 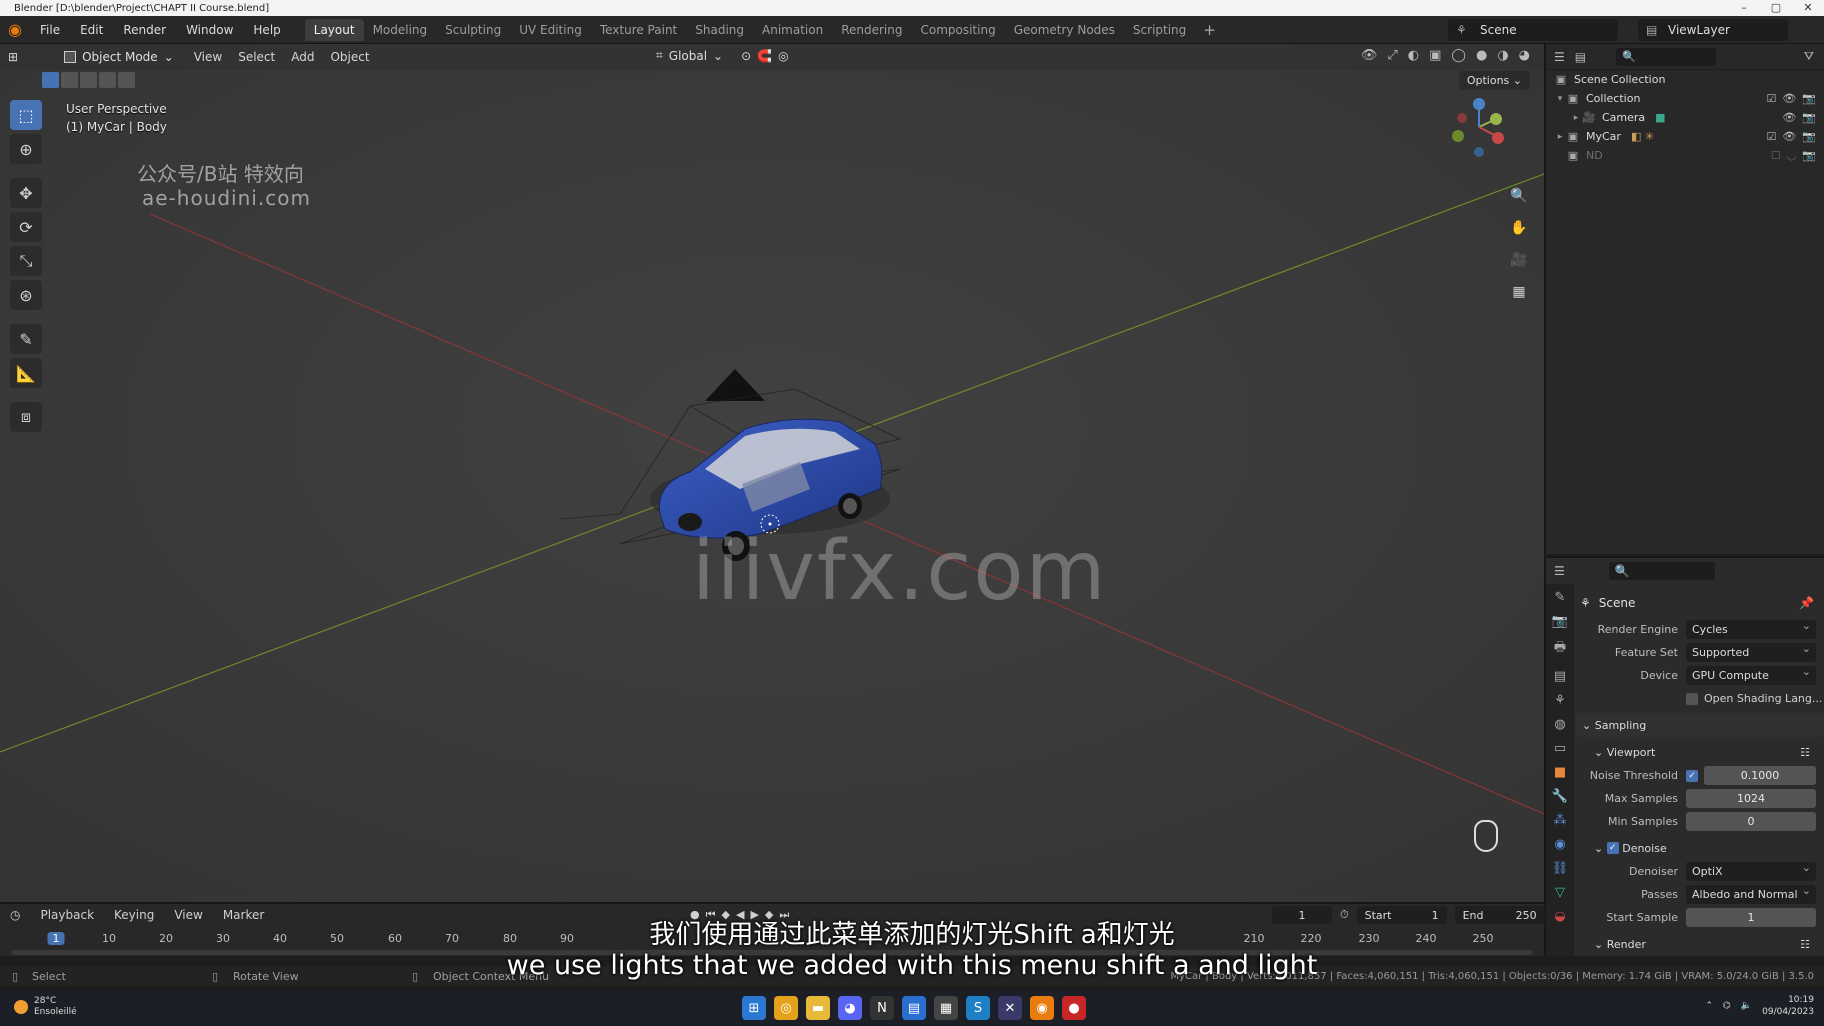 I want to click on obs-recording-icon: ●, so click(x=1074, y=1008).